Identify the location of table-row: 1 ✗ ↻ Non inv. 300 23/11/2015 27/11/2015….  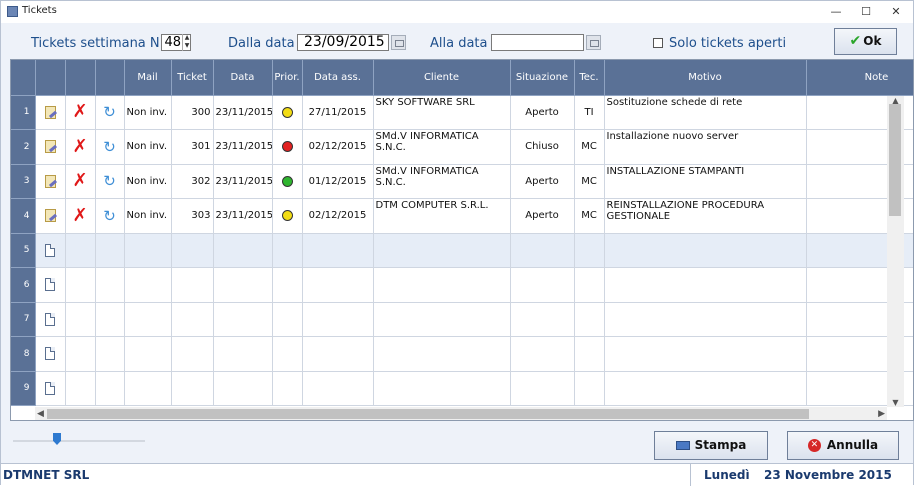
(462, 112).